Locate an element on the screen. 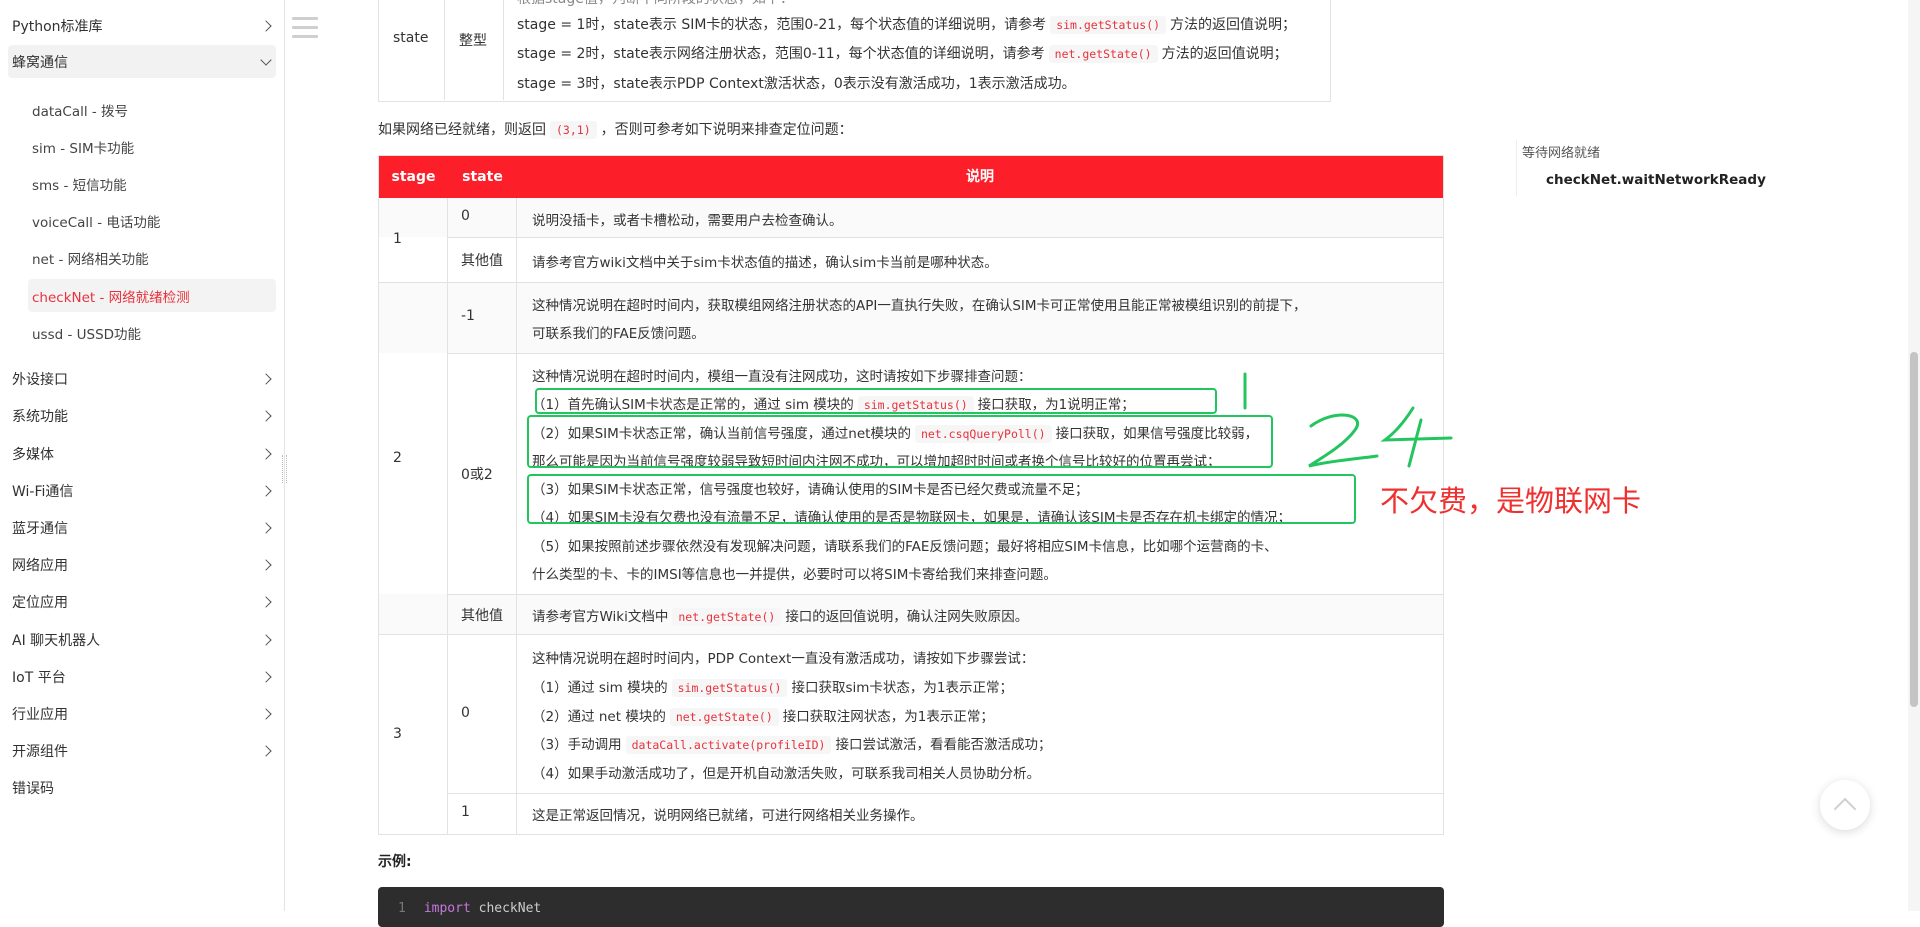 This screenshot has height=927, width=1920. page-scrollbar is located at coordinates (1914, 455).